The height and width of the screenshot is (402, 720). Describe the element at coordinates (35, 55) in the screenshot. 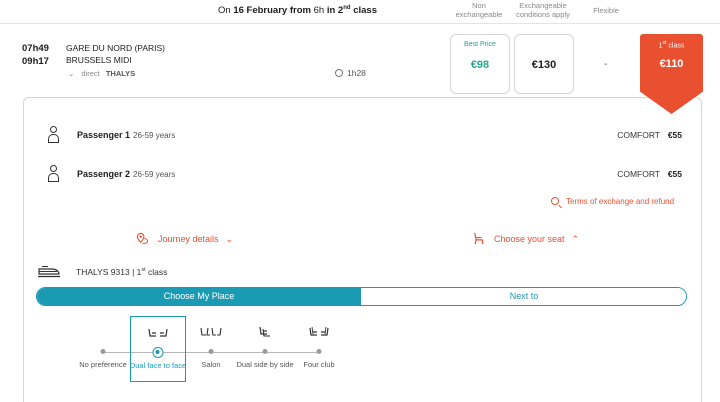

I see `train-times: 07h49 09h17` at that location.